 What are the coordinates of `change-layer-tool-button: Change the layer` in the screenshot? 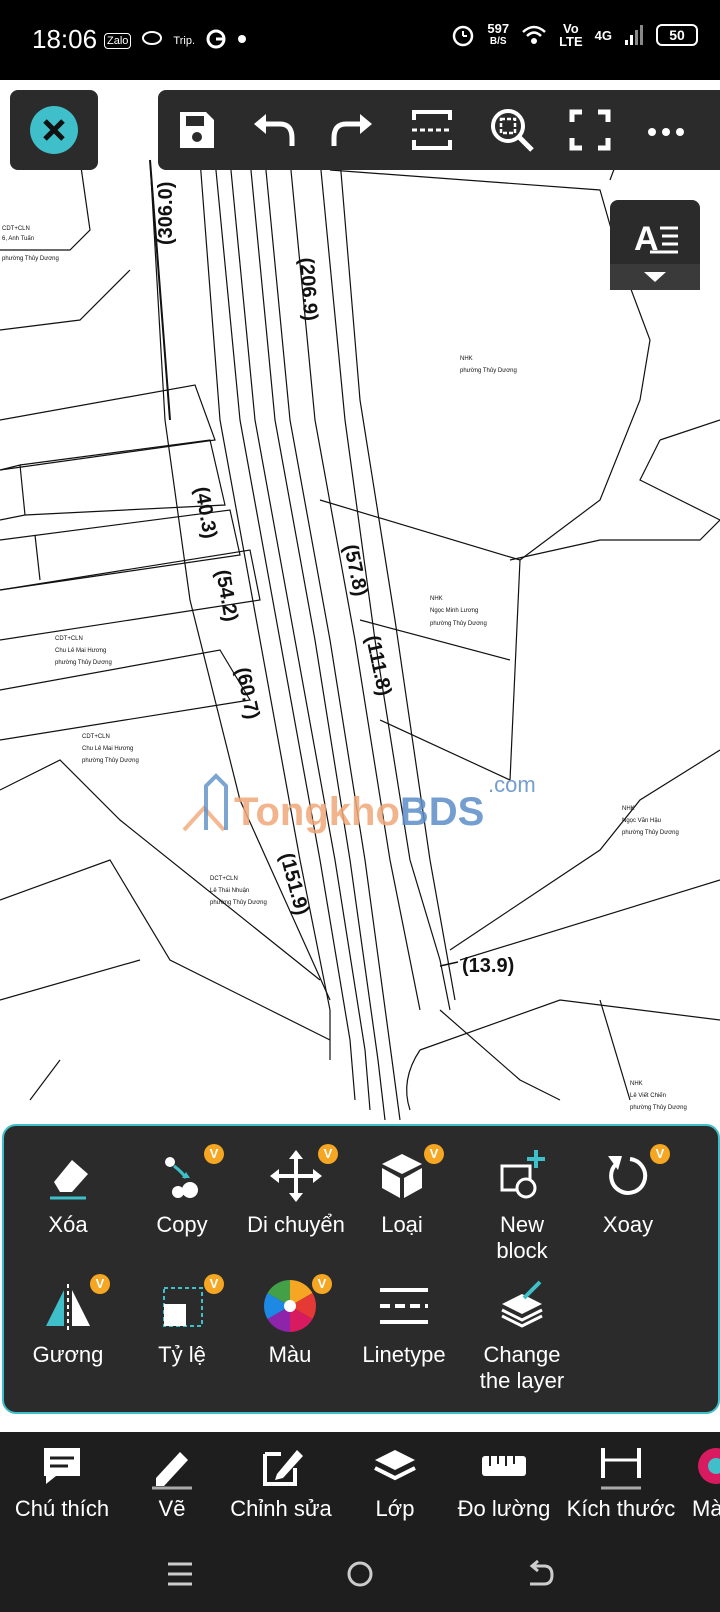 It's located at (522, 1336).